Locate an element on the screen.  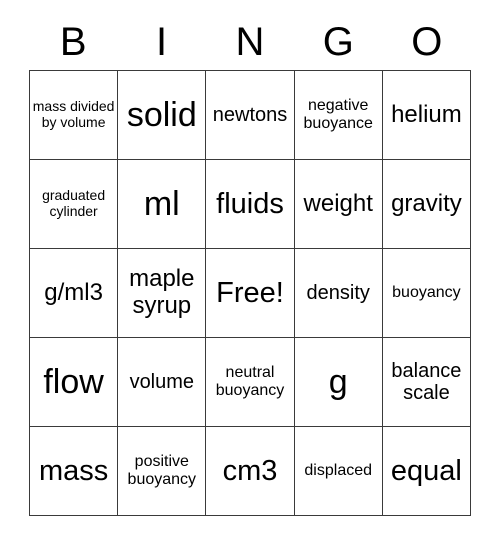
bingo-cell: newtons is located at coordinates (250, 115).